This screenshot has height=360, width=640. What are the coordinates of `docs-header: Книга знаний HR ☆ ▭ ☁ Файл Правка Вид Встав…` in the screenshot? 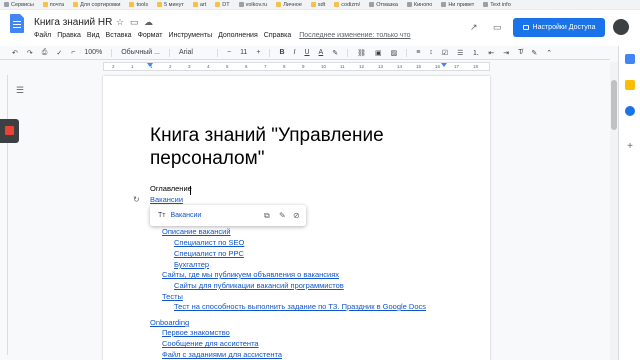 It's located at (320, 28).